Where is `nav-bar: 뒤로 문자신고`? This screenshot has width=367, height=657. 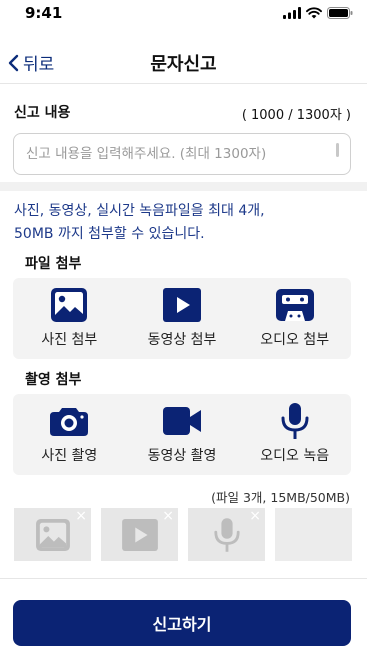 nav-bar: 뒤로 문자신고 is located at coordinates (183, 62).